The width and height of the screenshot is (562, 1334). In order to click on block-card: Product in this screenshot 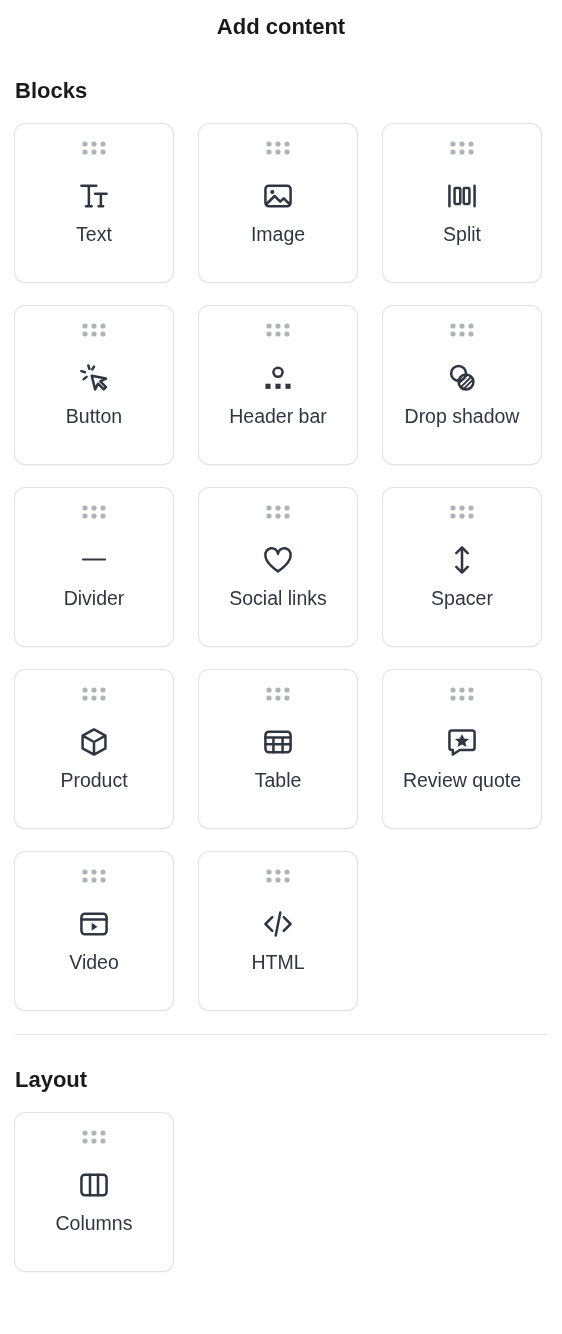, I will do `click(94, 749)`.